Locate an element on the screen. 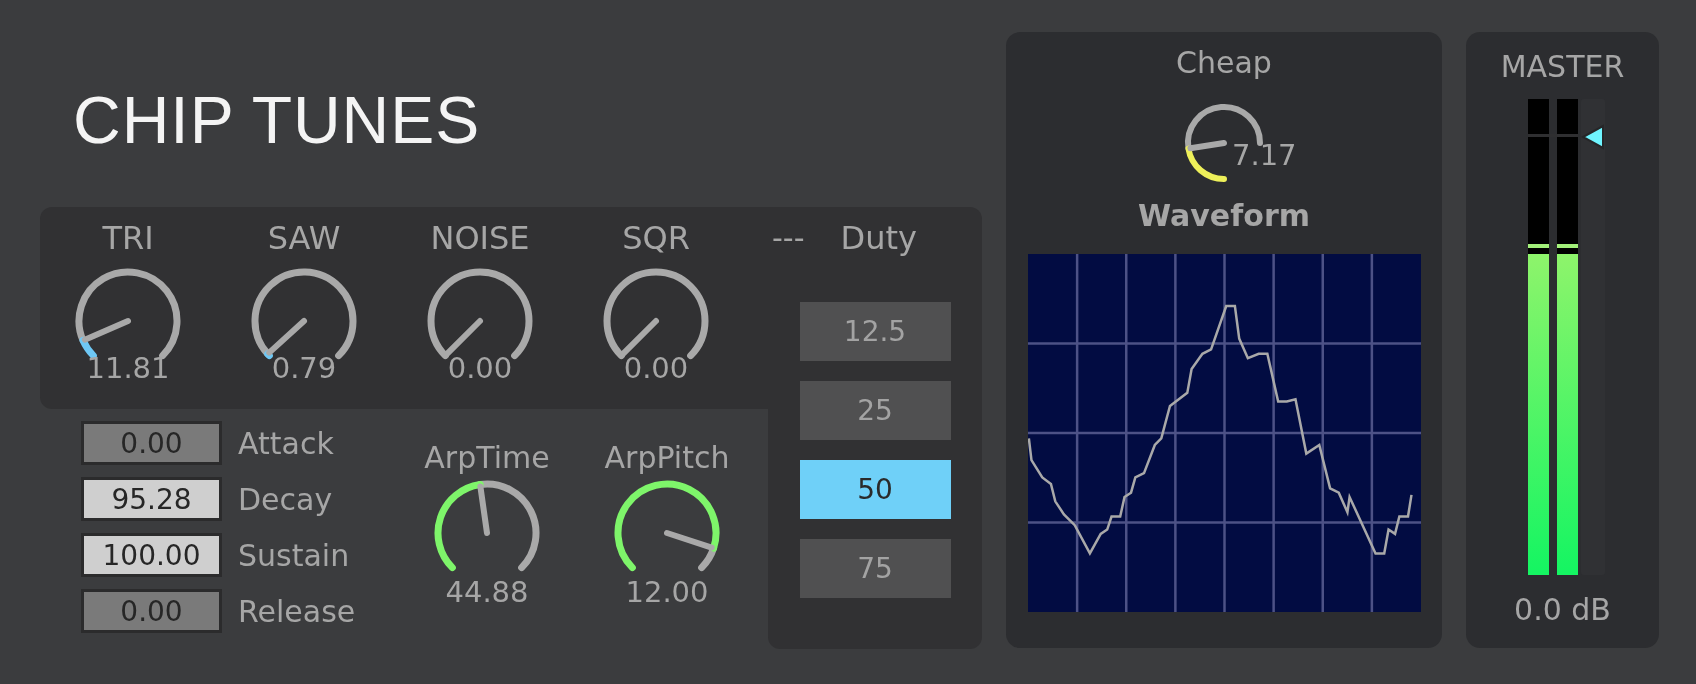  triangle-handle is located at coordinates (1592, 137).